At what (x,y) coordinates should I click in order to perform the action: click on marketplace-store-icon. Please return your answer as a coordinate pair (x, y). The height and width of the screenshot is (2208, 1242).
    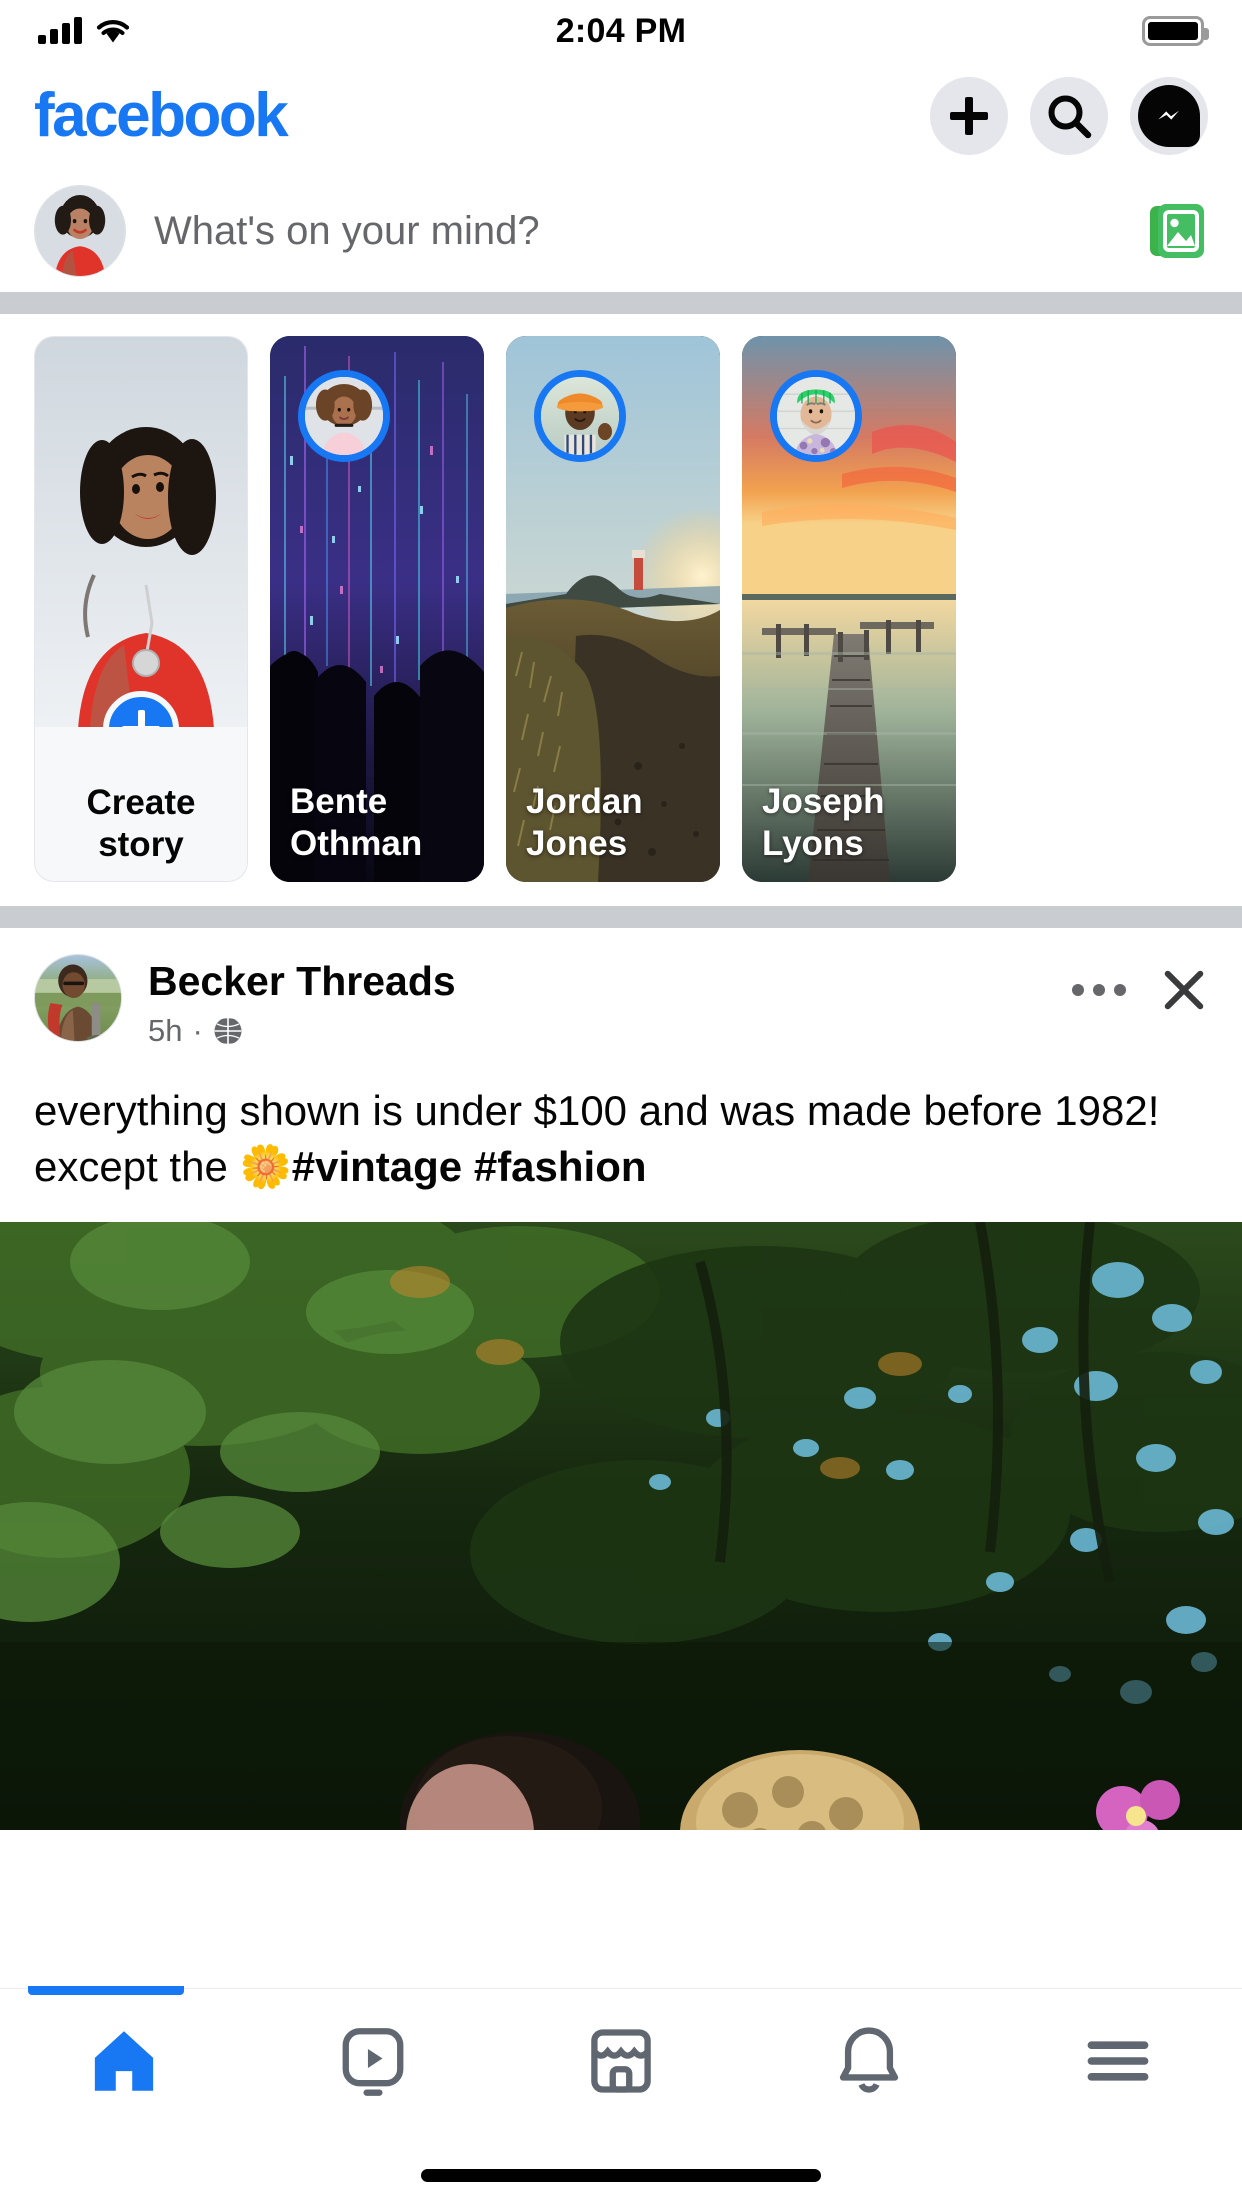
    Looking at the image, I should click on (621, 2061).